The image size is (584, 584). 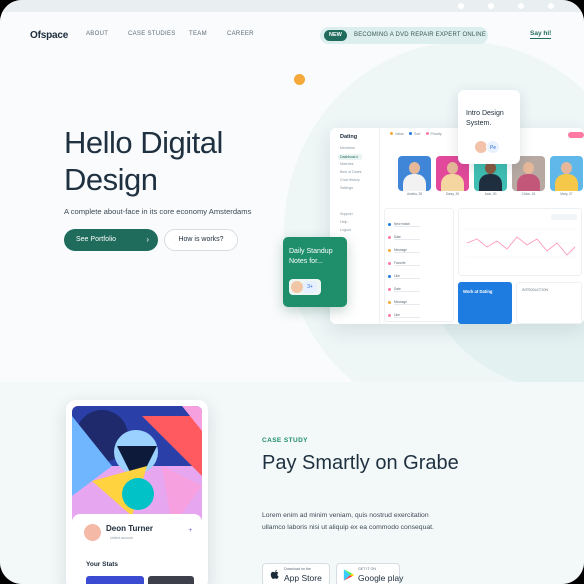 What do you see at coordinates (344, 222) in the screenshot?
I see `sidebar-item: Help` at bounding box center [344, 222].